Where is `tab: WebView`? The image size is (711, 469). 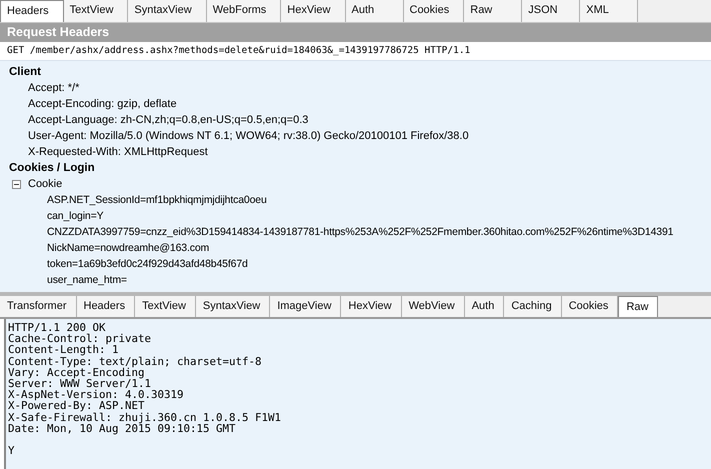
tab: WebView is located at coordinates (433, 306).